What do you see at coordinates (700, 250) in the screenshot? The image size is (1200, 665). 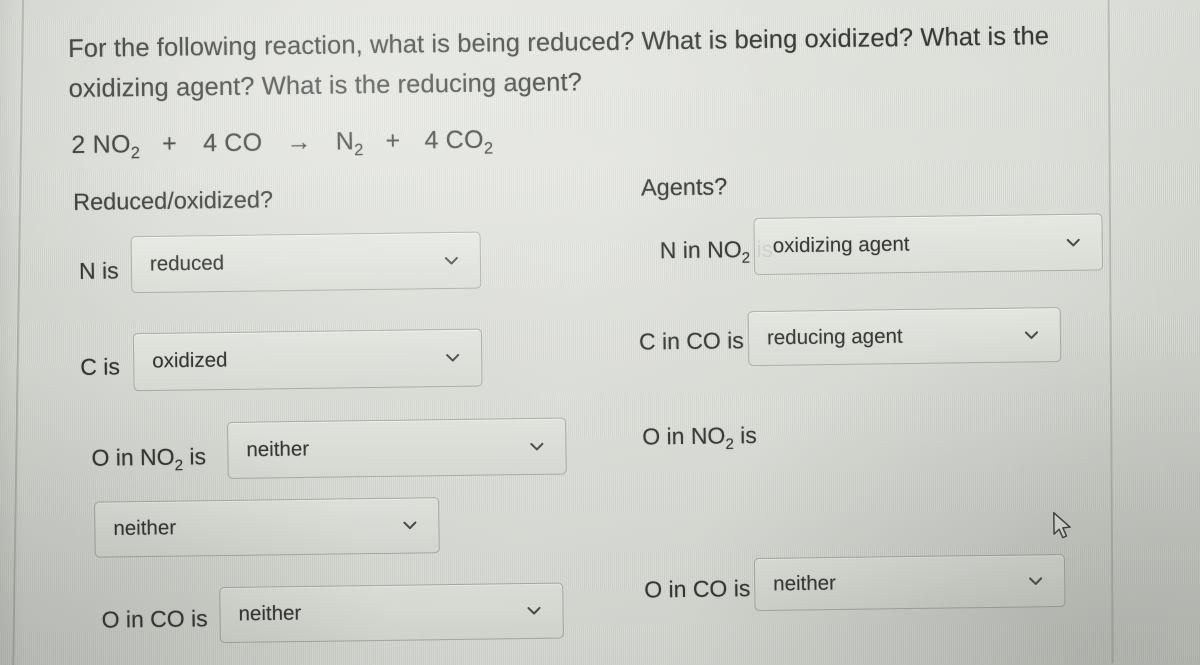 I see `label-n-in-no2-pre: N in NO` at bounding box center [700, 250].